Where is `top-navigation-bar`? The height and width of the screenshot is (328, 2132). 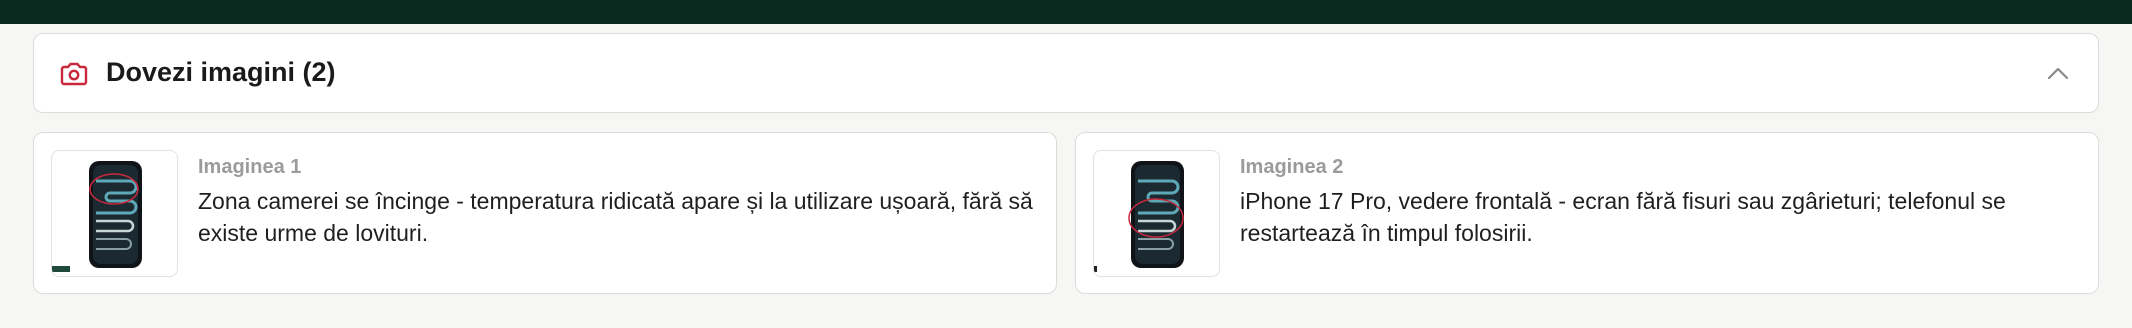
top-navigation-bar is located at coordinates (1066, 12).